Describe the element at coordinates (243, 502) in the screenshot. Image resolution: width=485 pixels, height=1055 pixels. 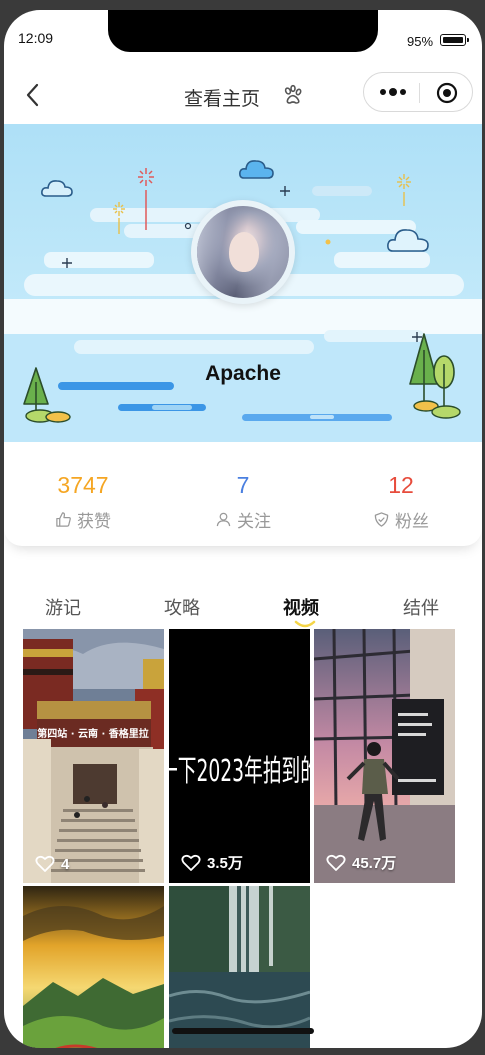
I see `stat-following: 7 关注` at that location.